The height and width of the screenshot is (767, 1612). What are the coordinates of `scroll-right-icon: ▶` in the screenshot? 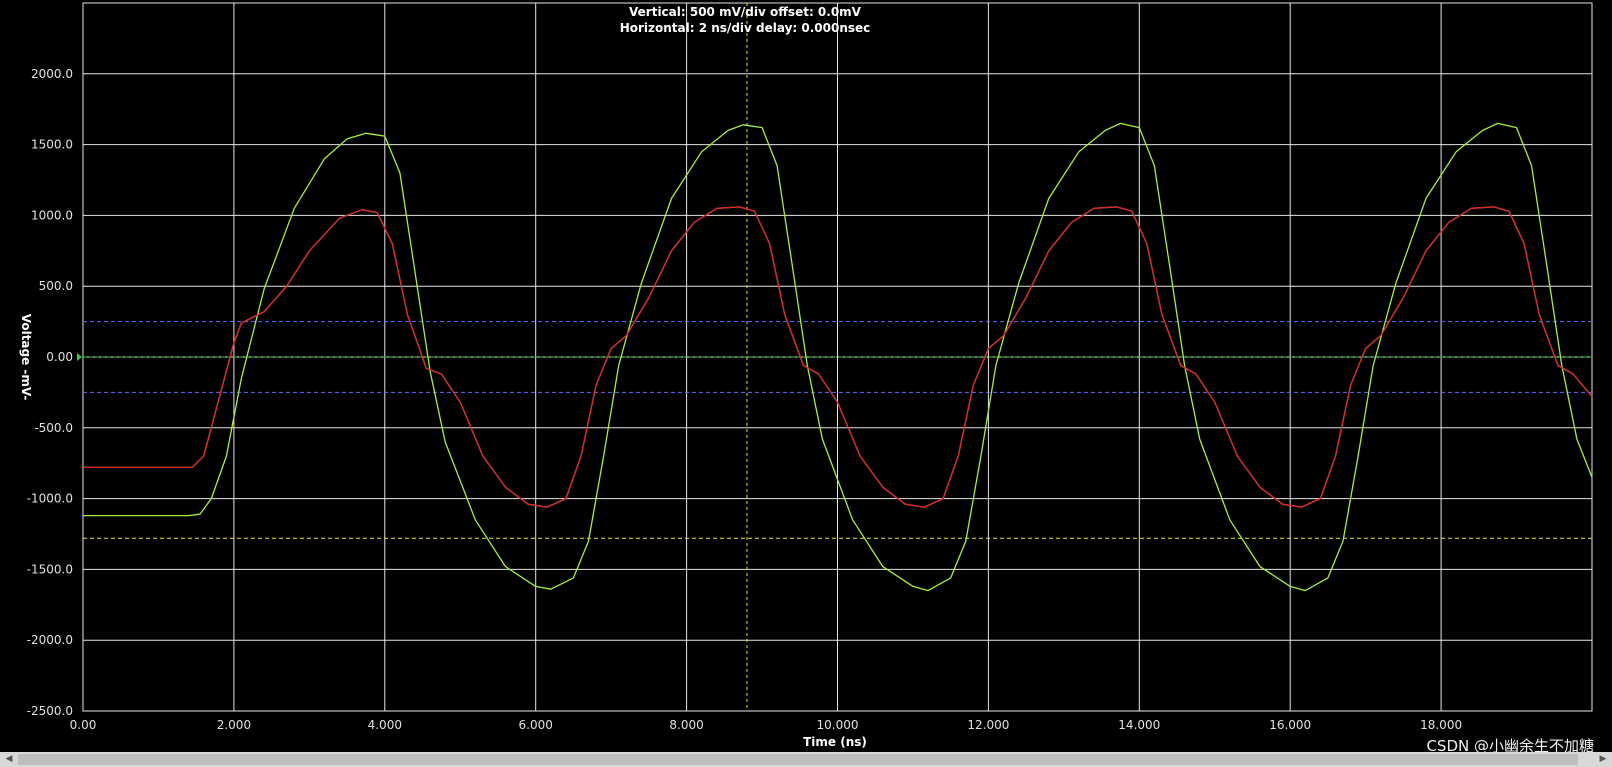 It's located at (1603, 759).